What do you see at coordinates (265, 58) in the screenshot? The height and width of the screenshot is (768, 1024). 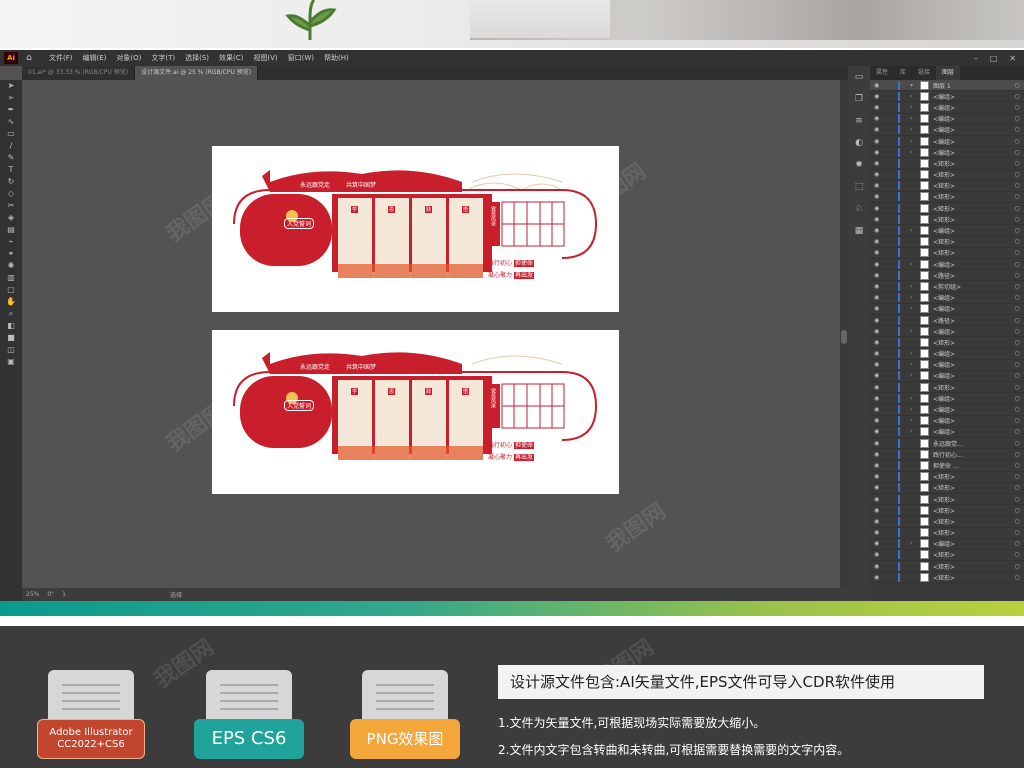 I see `menu-view: 视图(V)` at bounding box center [265, 58].